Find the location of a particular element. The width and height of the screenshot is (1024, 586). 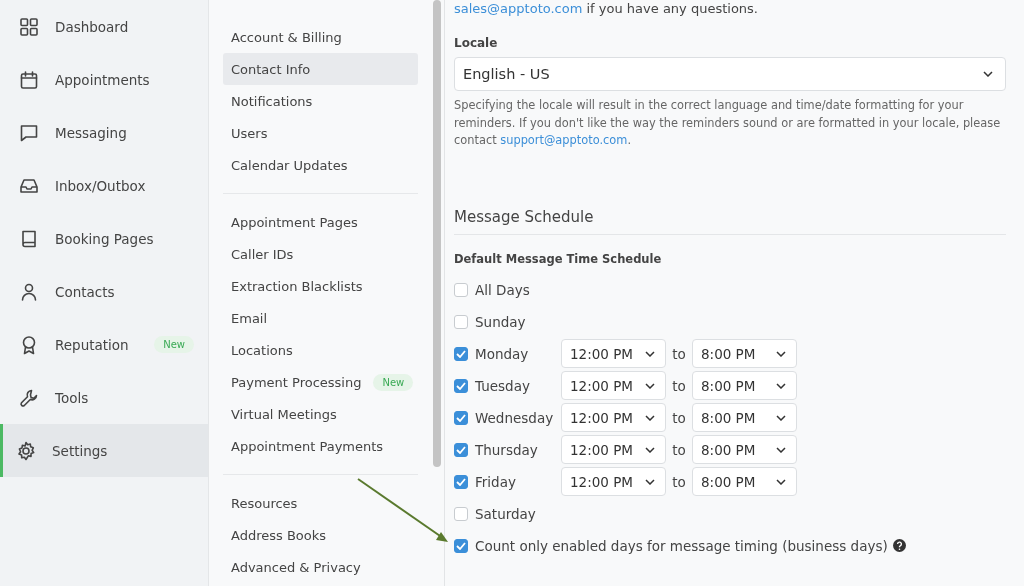

nav-item: Messaging is located at coordinates (104, 132).